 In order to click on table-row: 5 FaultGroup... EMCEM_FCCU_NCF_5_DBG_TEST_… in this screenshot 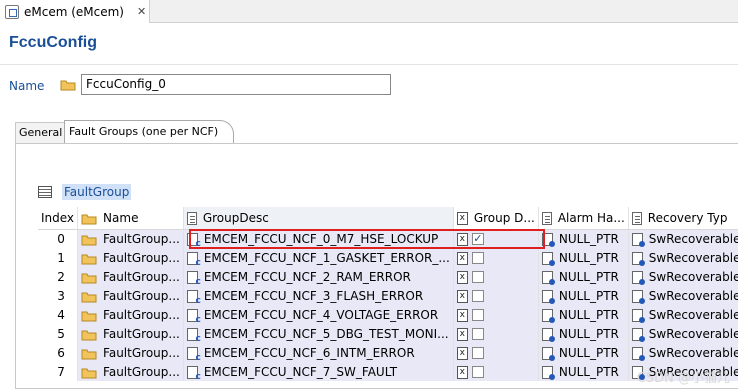, I will do `click(388, 333)`.